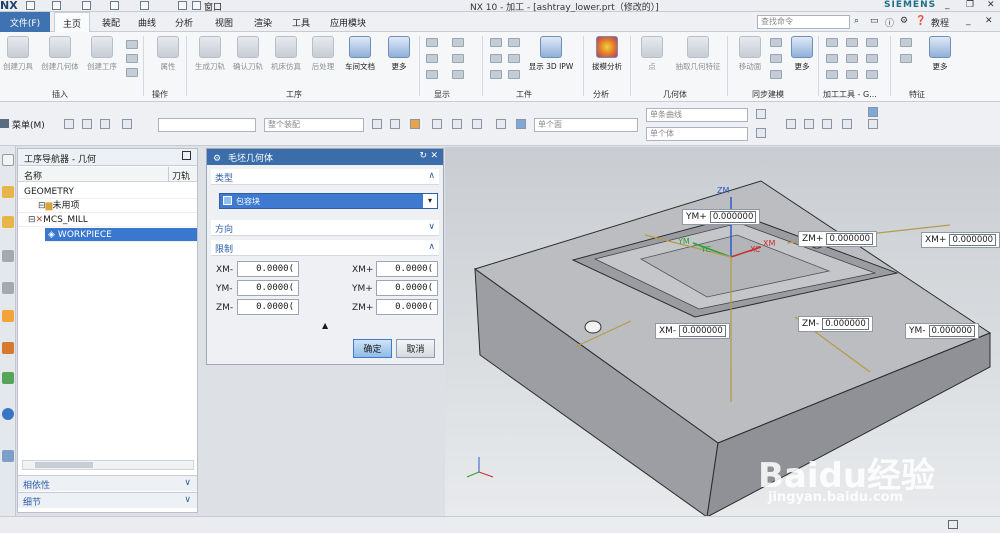 This screenshot has width=1000, height=533. Describe the element at coordinates (697, 115) in the screenshot. I see `curve-filter-select: 单条曲线` at that location.